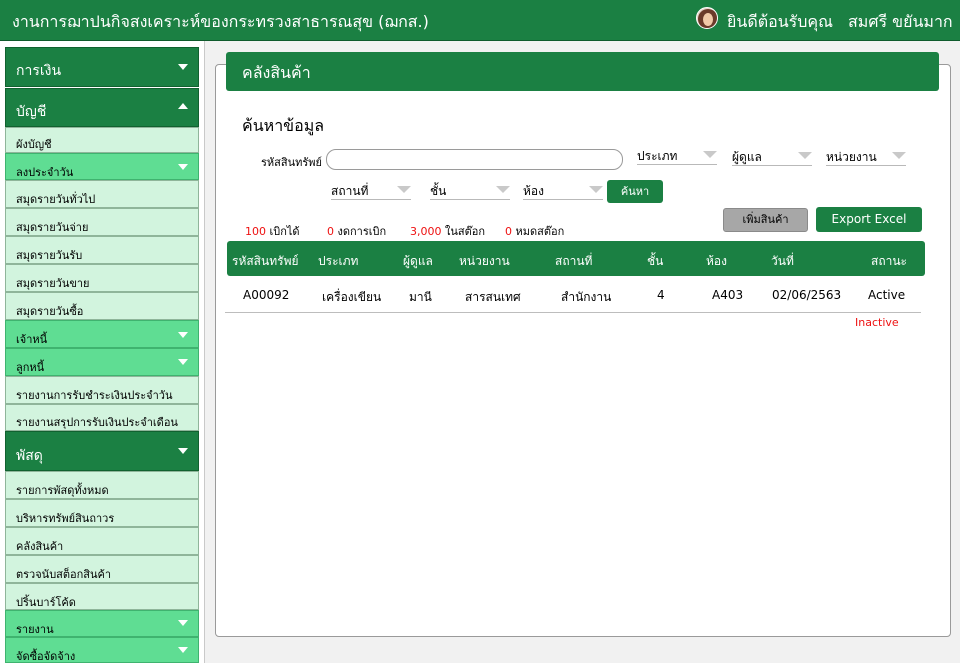 The height and width of the screenshot is (665, 960). Describe the element at coordinates (39, 71) in the screenshot. I see `sidebar-item-label: การเงิน` at that location.